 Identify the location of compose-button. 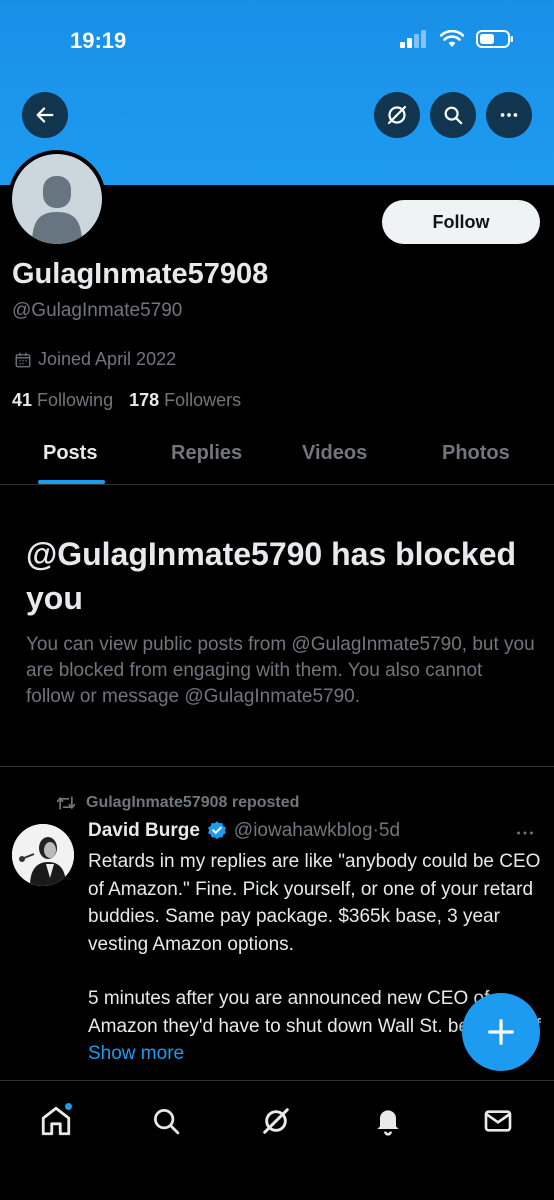
(501, 1032).